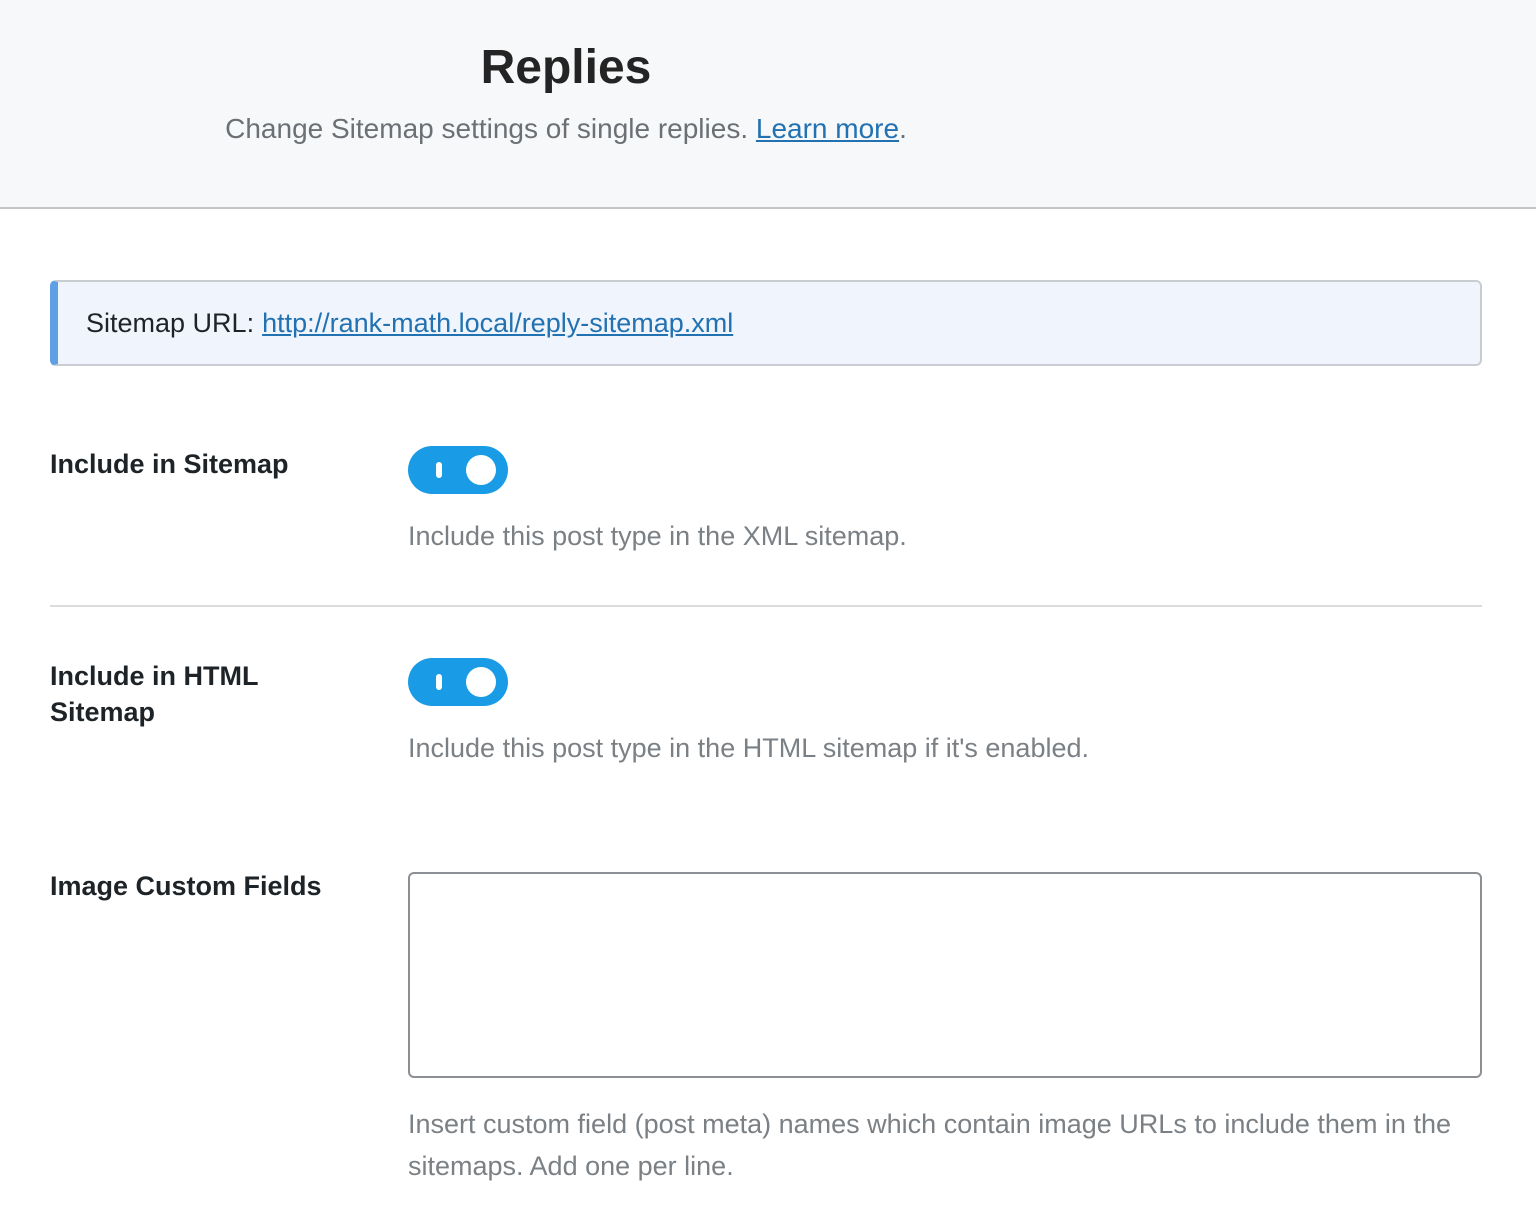 The height and width of the screenshot is (1230, 1536). I want to click on page-title: Replies, so click(566, 67).